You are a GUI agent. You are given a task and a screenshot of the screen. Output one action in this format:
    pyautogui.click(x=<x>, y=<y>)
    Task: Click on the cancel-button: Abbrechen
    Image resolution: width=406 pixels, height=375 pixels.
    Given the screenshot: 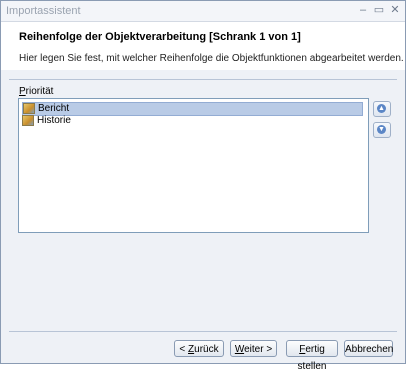 What is the action you would take?
    pyautogui.click(x=368, y=348)
    